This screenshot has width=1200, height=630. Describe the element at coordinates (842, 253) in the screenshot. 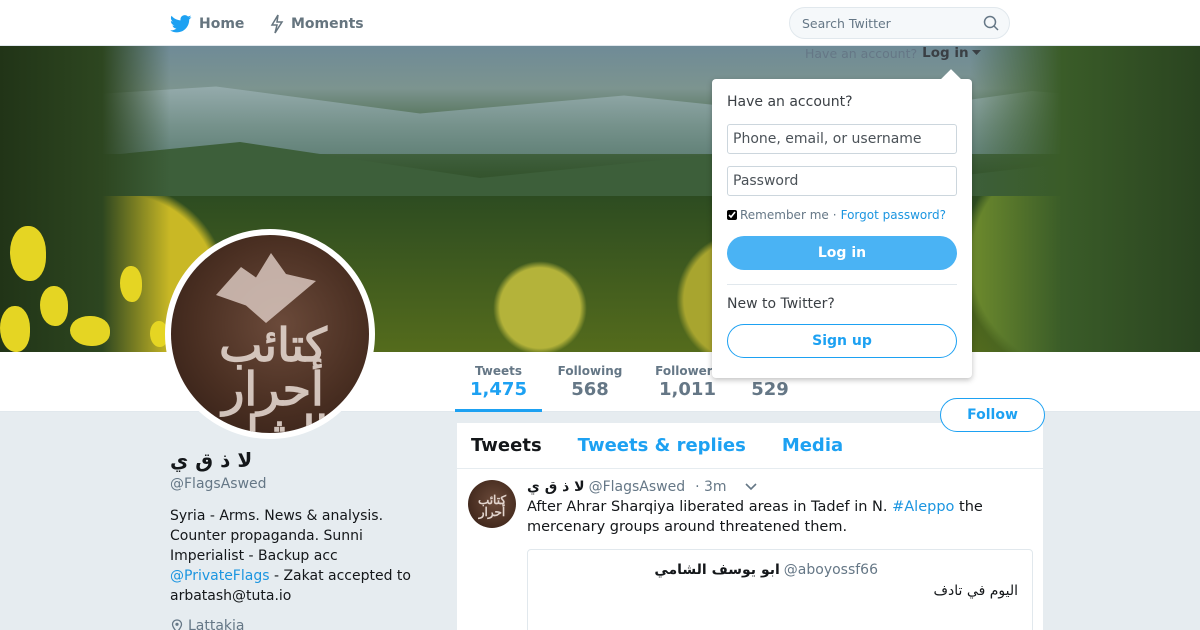

I see `login-button: Log in` at that location.